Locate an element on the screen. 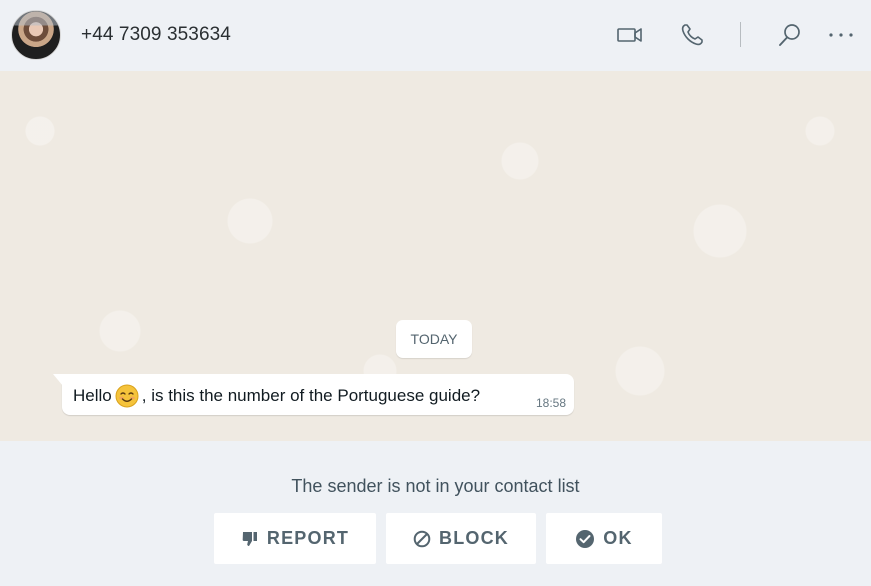 This screenshot has width=871, height=586. ok-button-label: OK is located at coordinates (618, 538).